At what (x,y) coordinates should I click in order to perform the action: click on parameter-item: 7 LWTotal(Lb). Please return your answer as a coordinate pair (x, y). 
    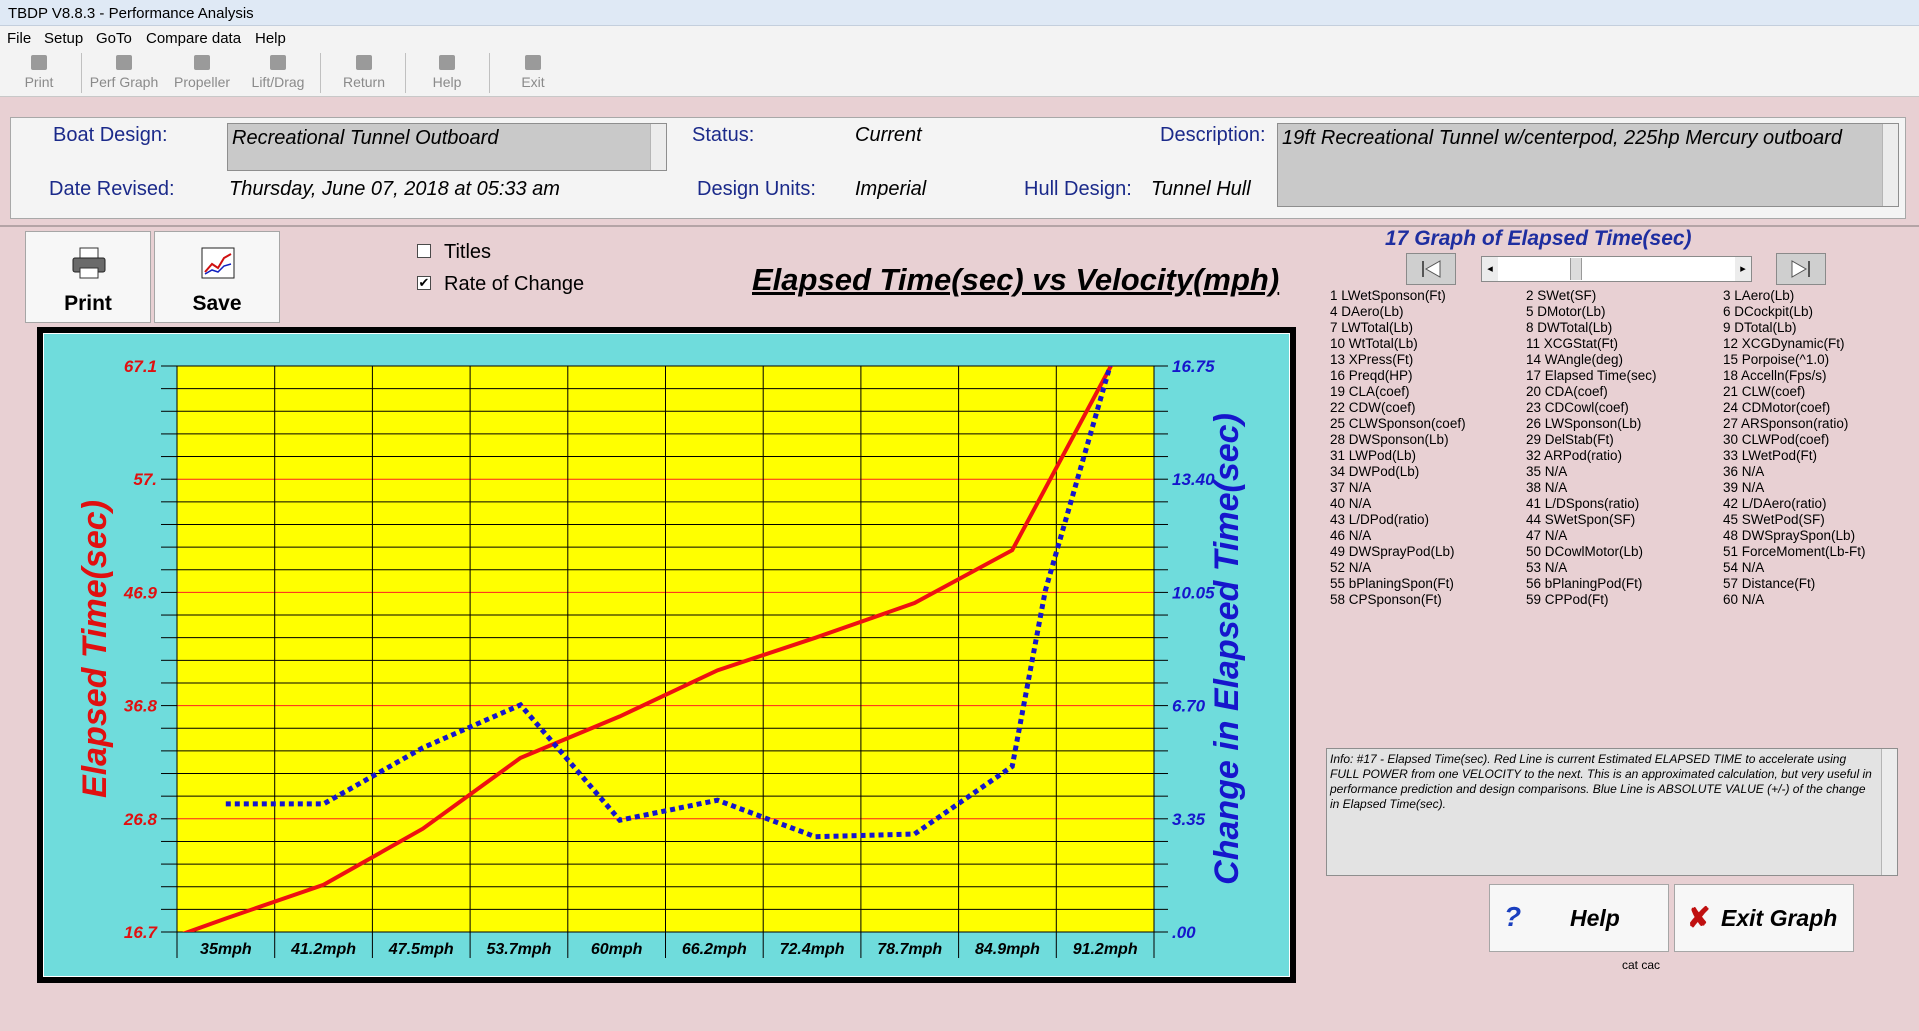
    Looking at the image, I should click on (1371, 328).